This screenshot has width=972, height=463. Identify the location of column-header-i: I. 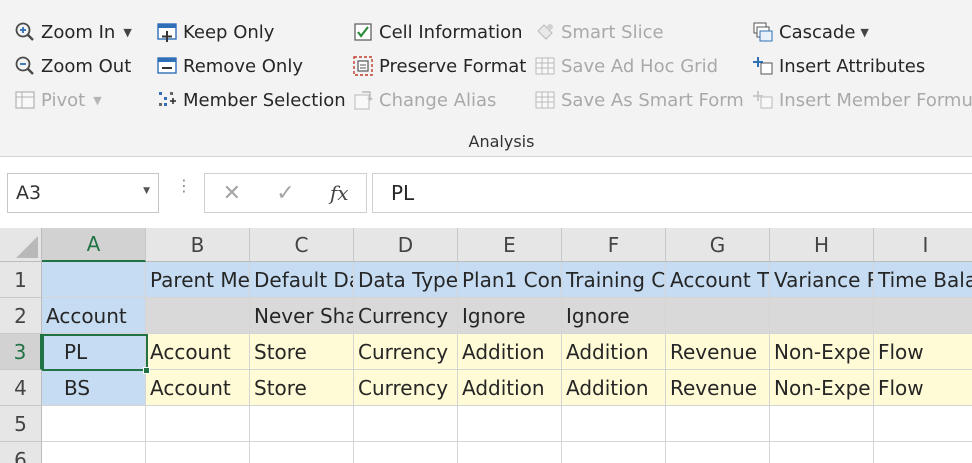
(923, 245).